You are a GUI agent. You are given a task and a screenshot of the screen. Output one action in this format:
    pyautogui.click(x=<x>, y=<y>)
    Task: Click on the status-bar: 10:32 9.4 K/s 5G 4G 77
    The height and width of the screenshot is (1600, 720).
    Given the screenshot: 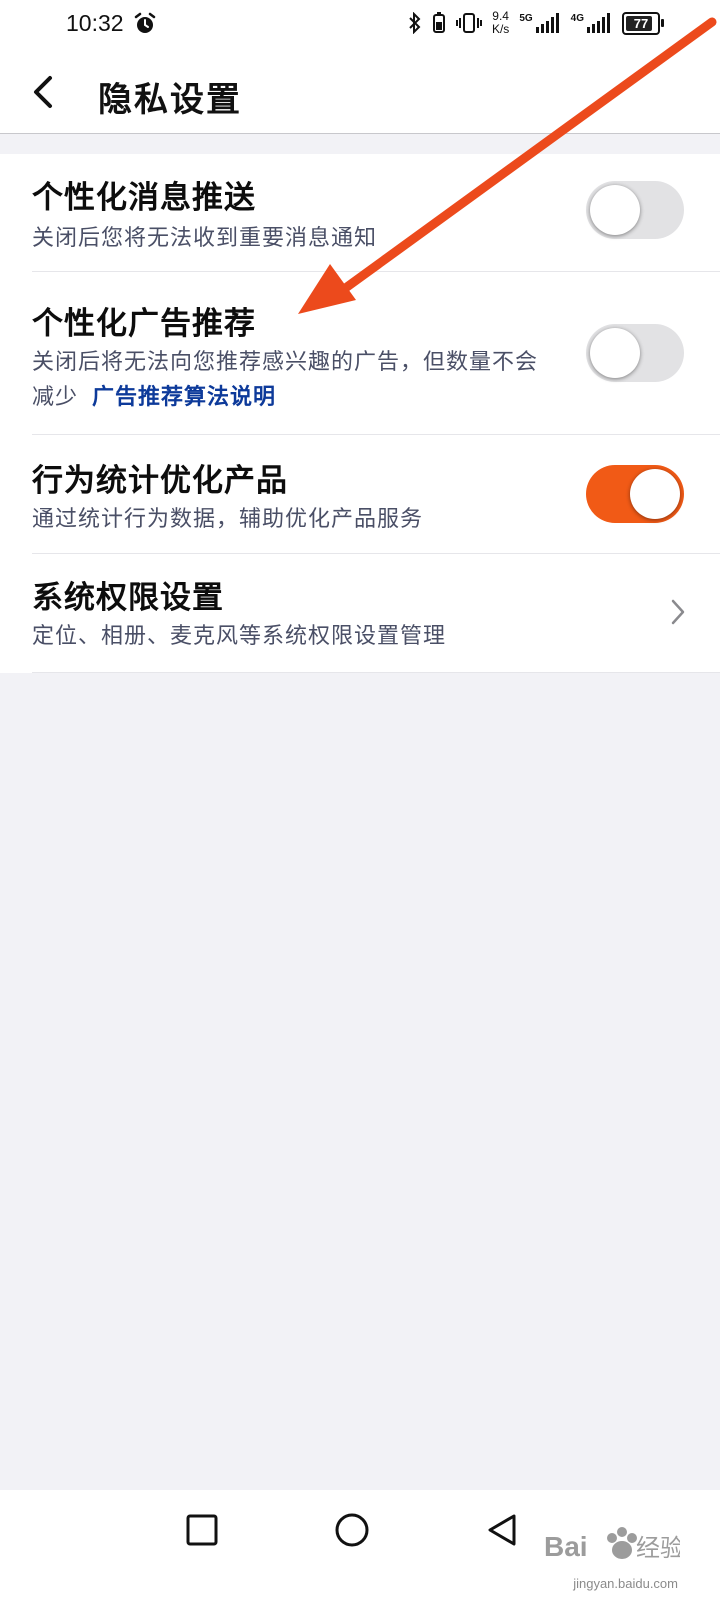 What is the action you would take?
    pyautogui.click(x=360, y=25)
    